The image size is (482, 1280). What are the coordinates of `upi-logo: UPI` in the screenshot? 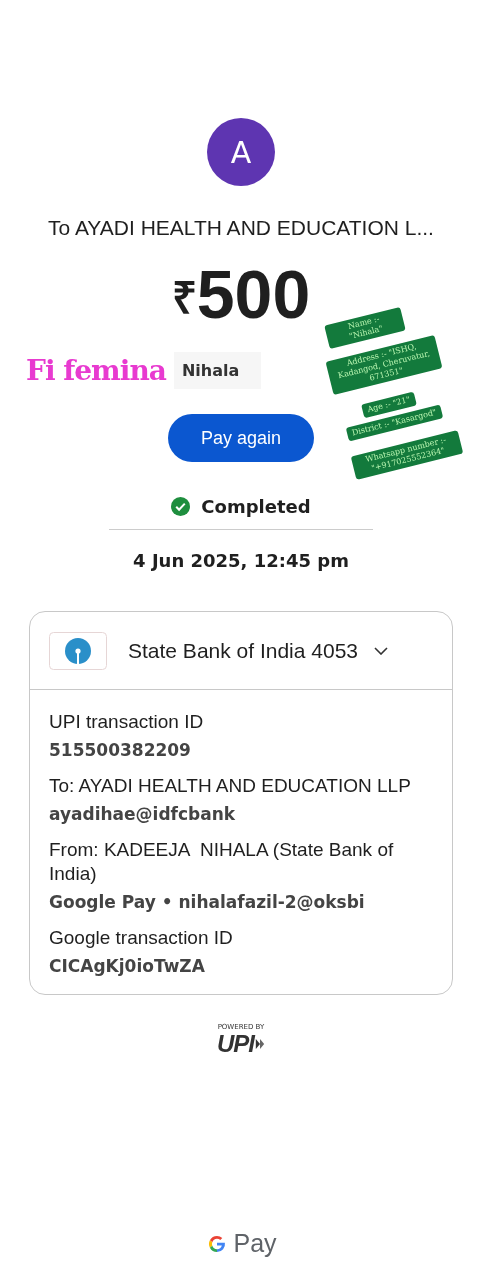 It's located at (235, 1044).